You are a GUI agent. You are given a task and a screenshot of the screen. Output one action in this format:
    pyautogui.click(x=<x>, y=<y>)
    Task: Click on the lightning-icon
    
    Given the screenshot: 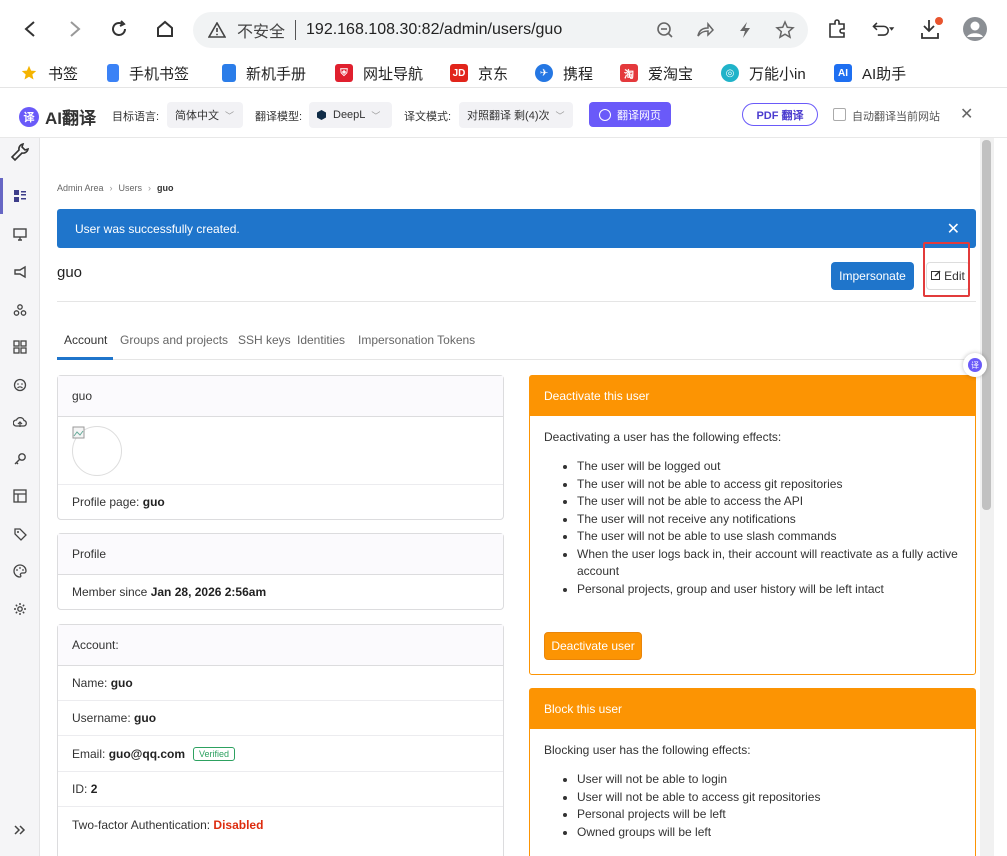 What is the action you would take?
    pyautogui.click(x=745, y=30)
    